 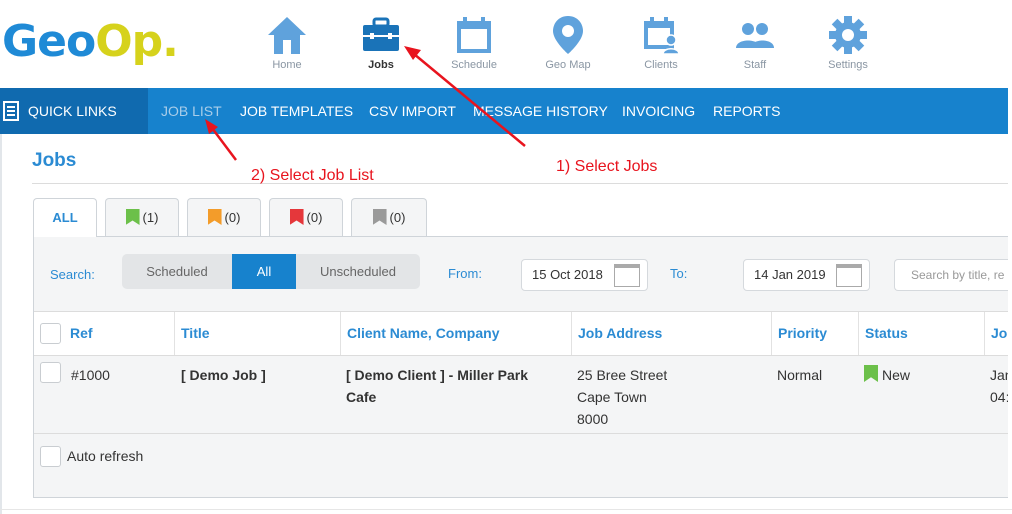 I want to click on job-date-line-2: 04:, so click(x=999, y=397).